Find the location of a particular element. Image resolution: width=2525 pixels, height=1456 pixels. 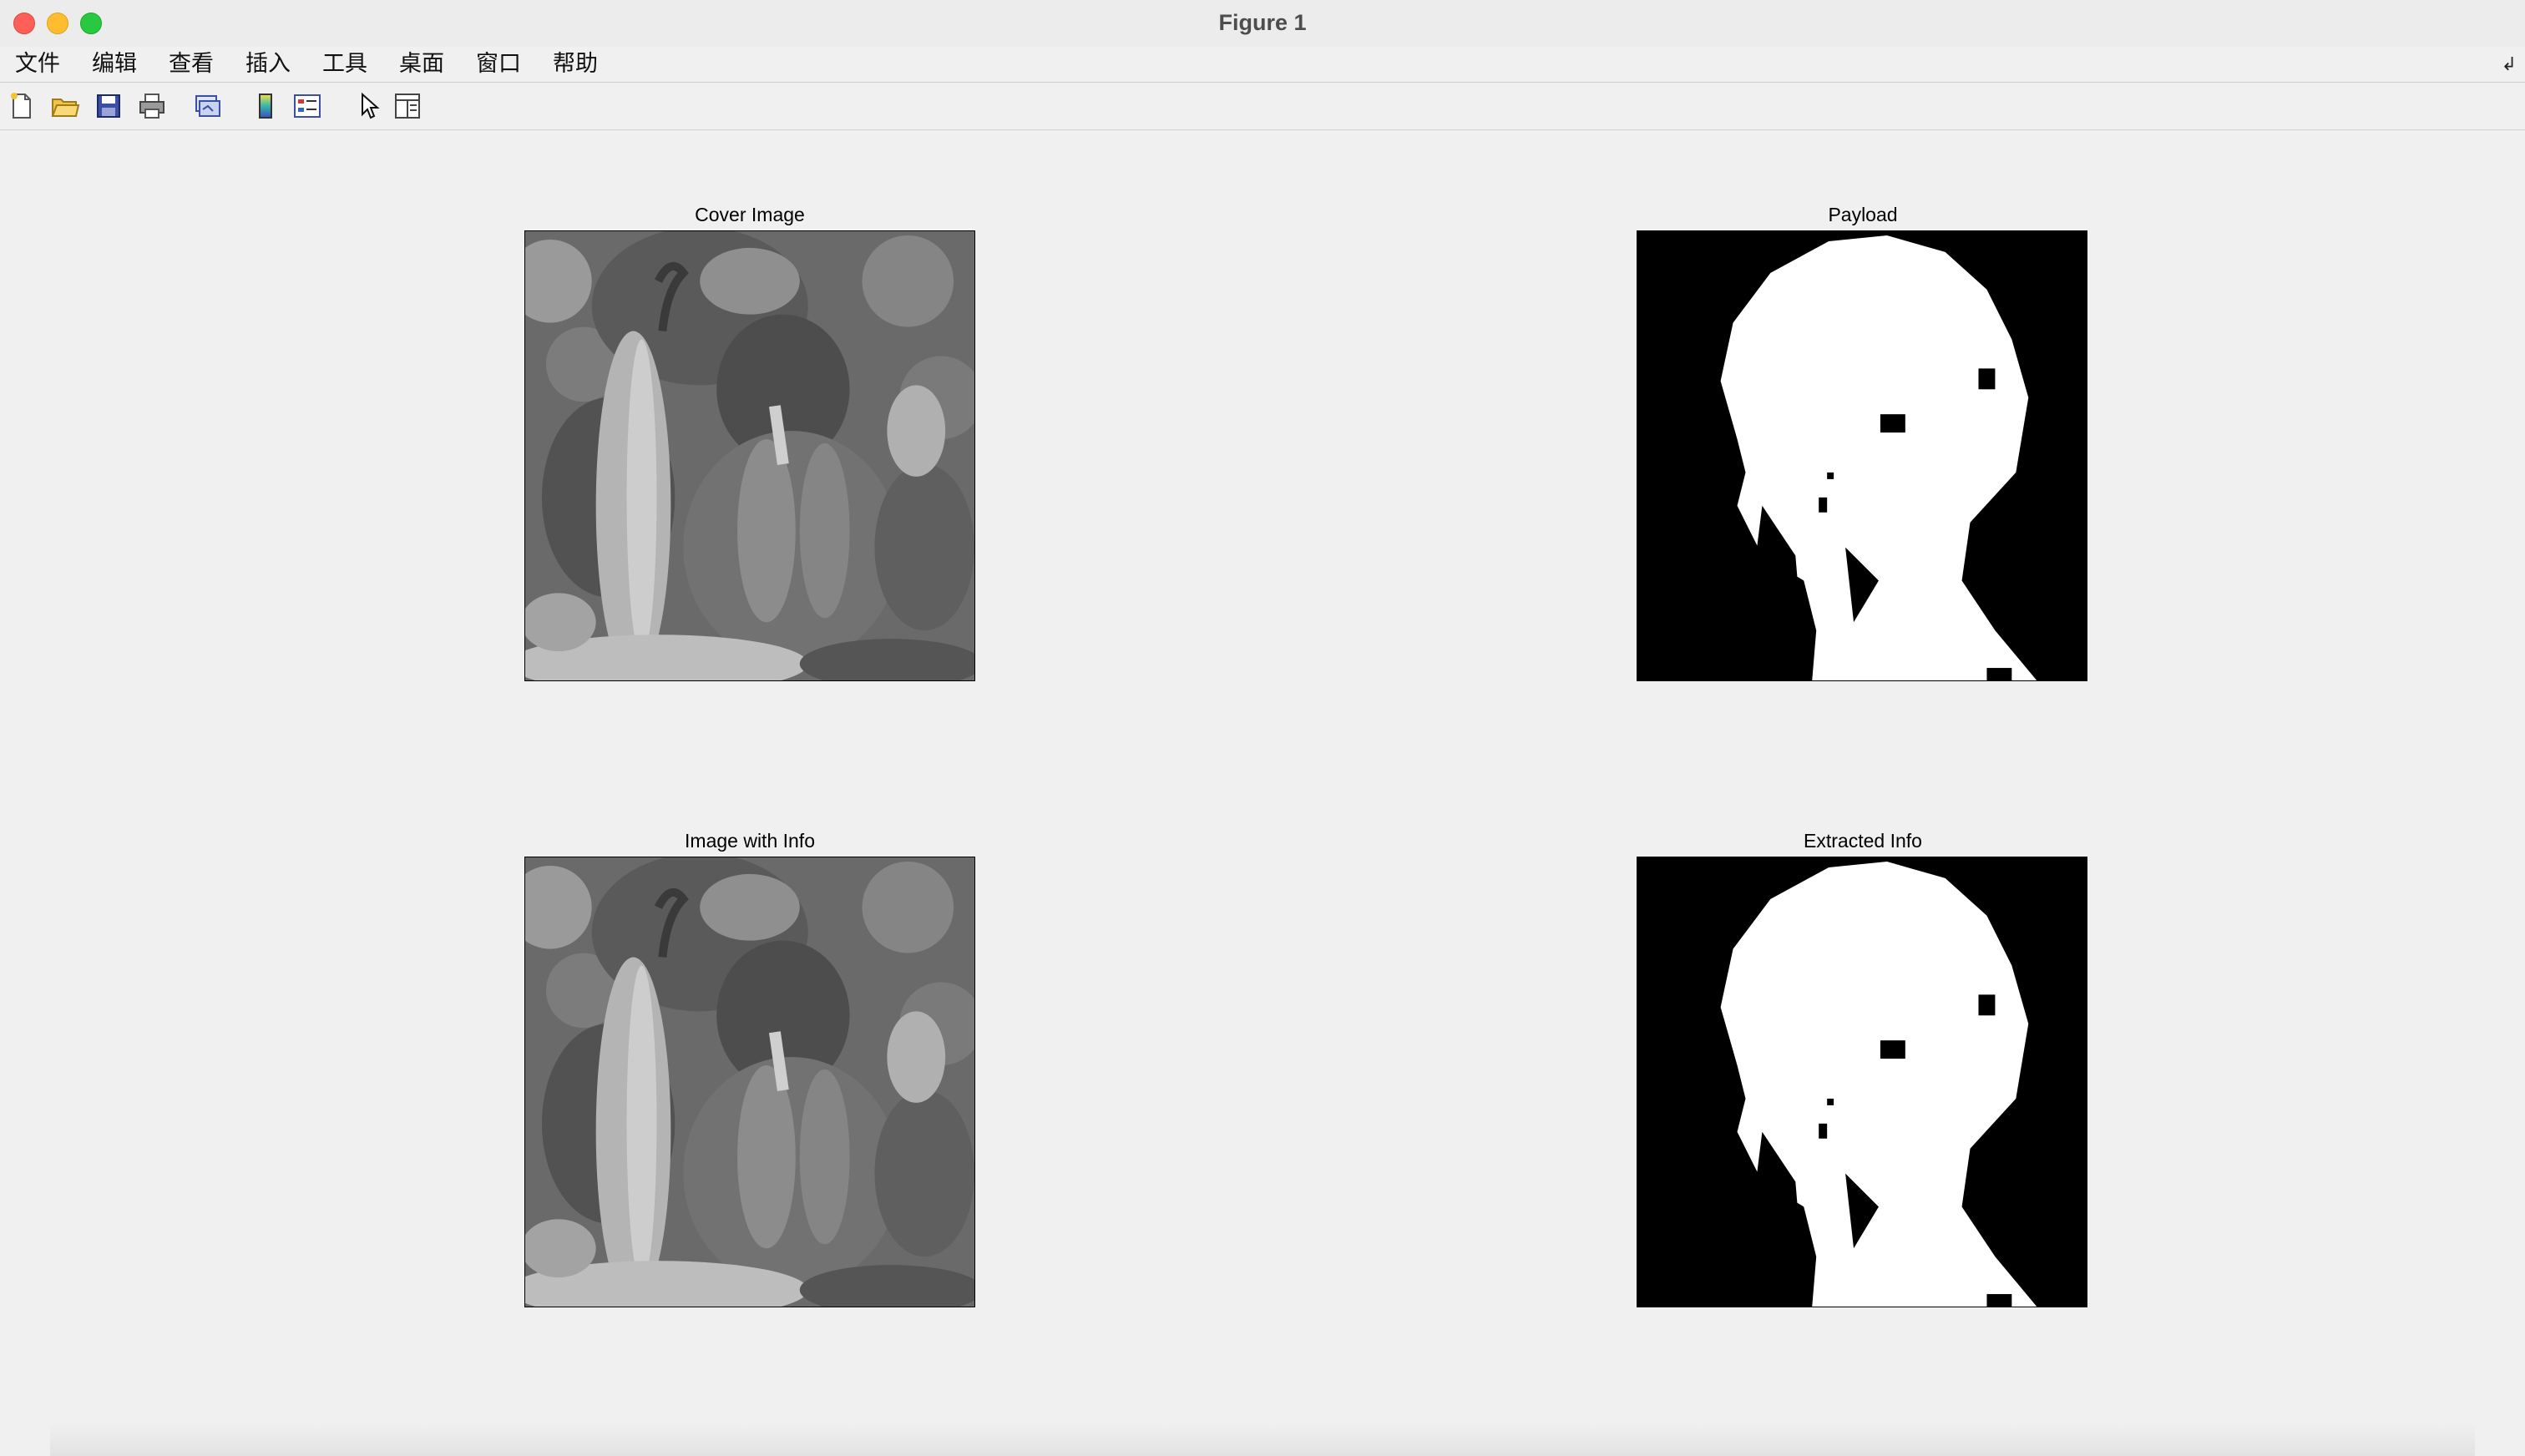

subplot-title-cover-image: Cover Image is located at coordinates (750, 214).